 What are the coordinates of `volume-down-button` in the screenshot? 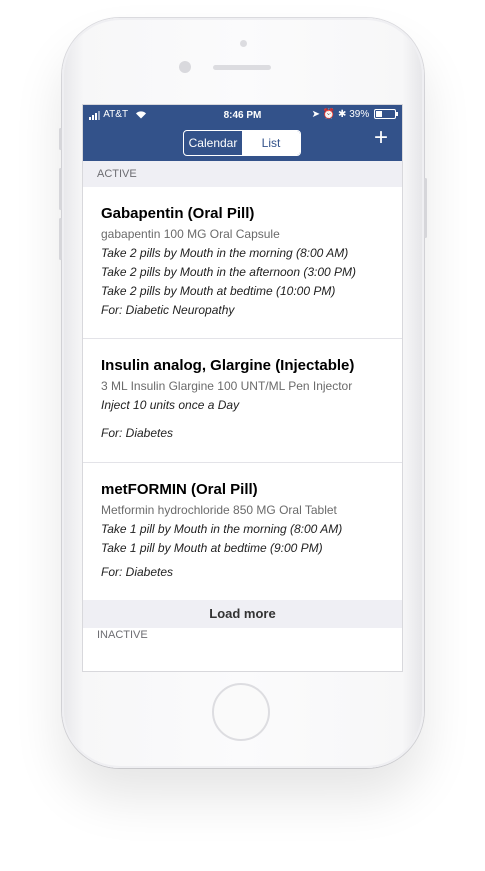 It's located at (60, 239).